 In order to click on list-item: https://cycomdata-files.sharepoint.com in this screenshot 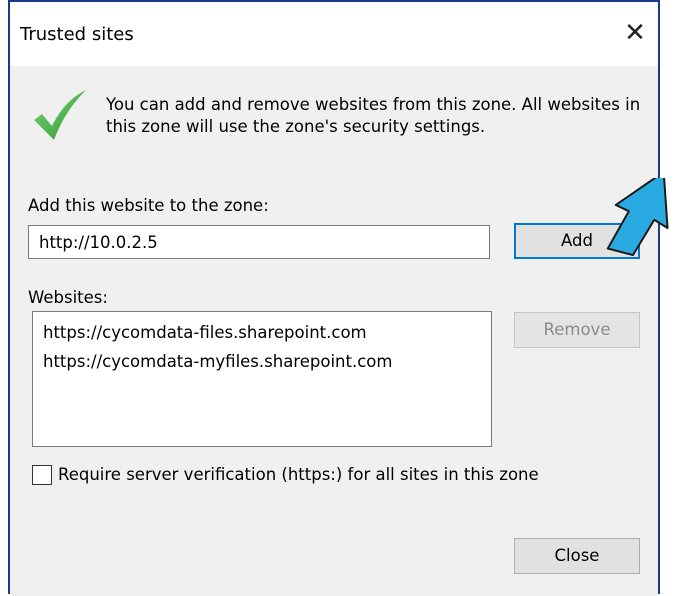, I will do `click(262, 332)`.